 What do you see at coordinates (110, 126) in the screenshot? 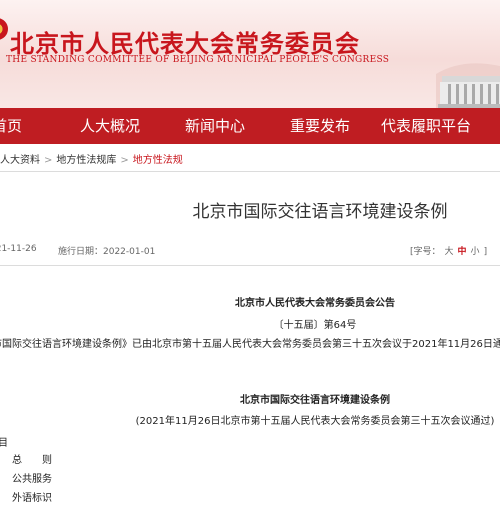
I see `nav-item-overview: 人大概况` at bounding box center [110, 126].